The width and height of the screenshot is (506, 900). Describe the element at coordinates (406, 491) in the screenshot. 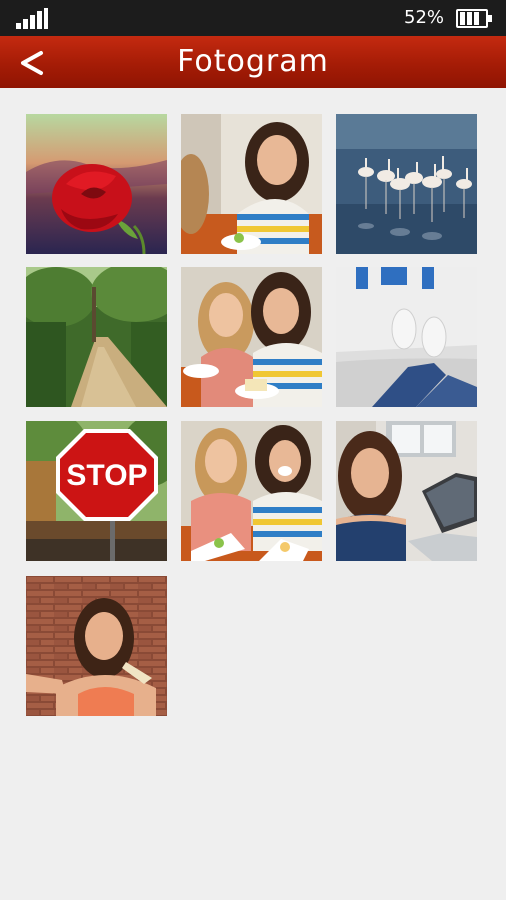

I see `photo-thumbnail-woman-laptop` at that location.